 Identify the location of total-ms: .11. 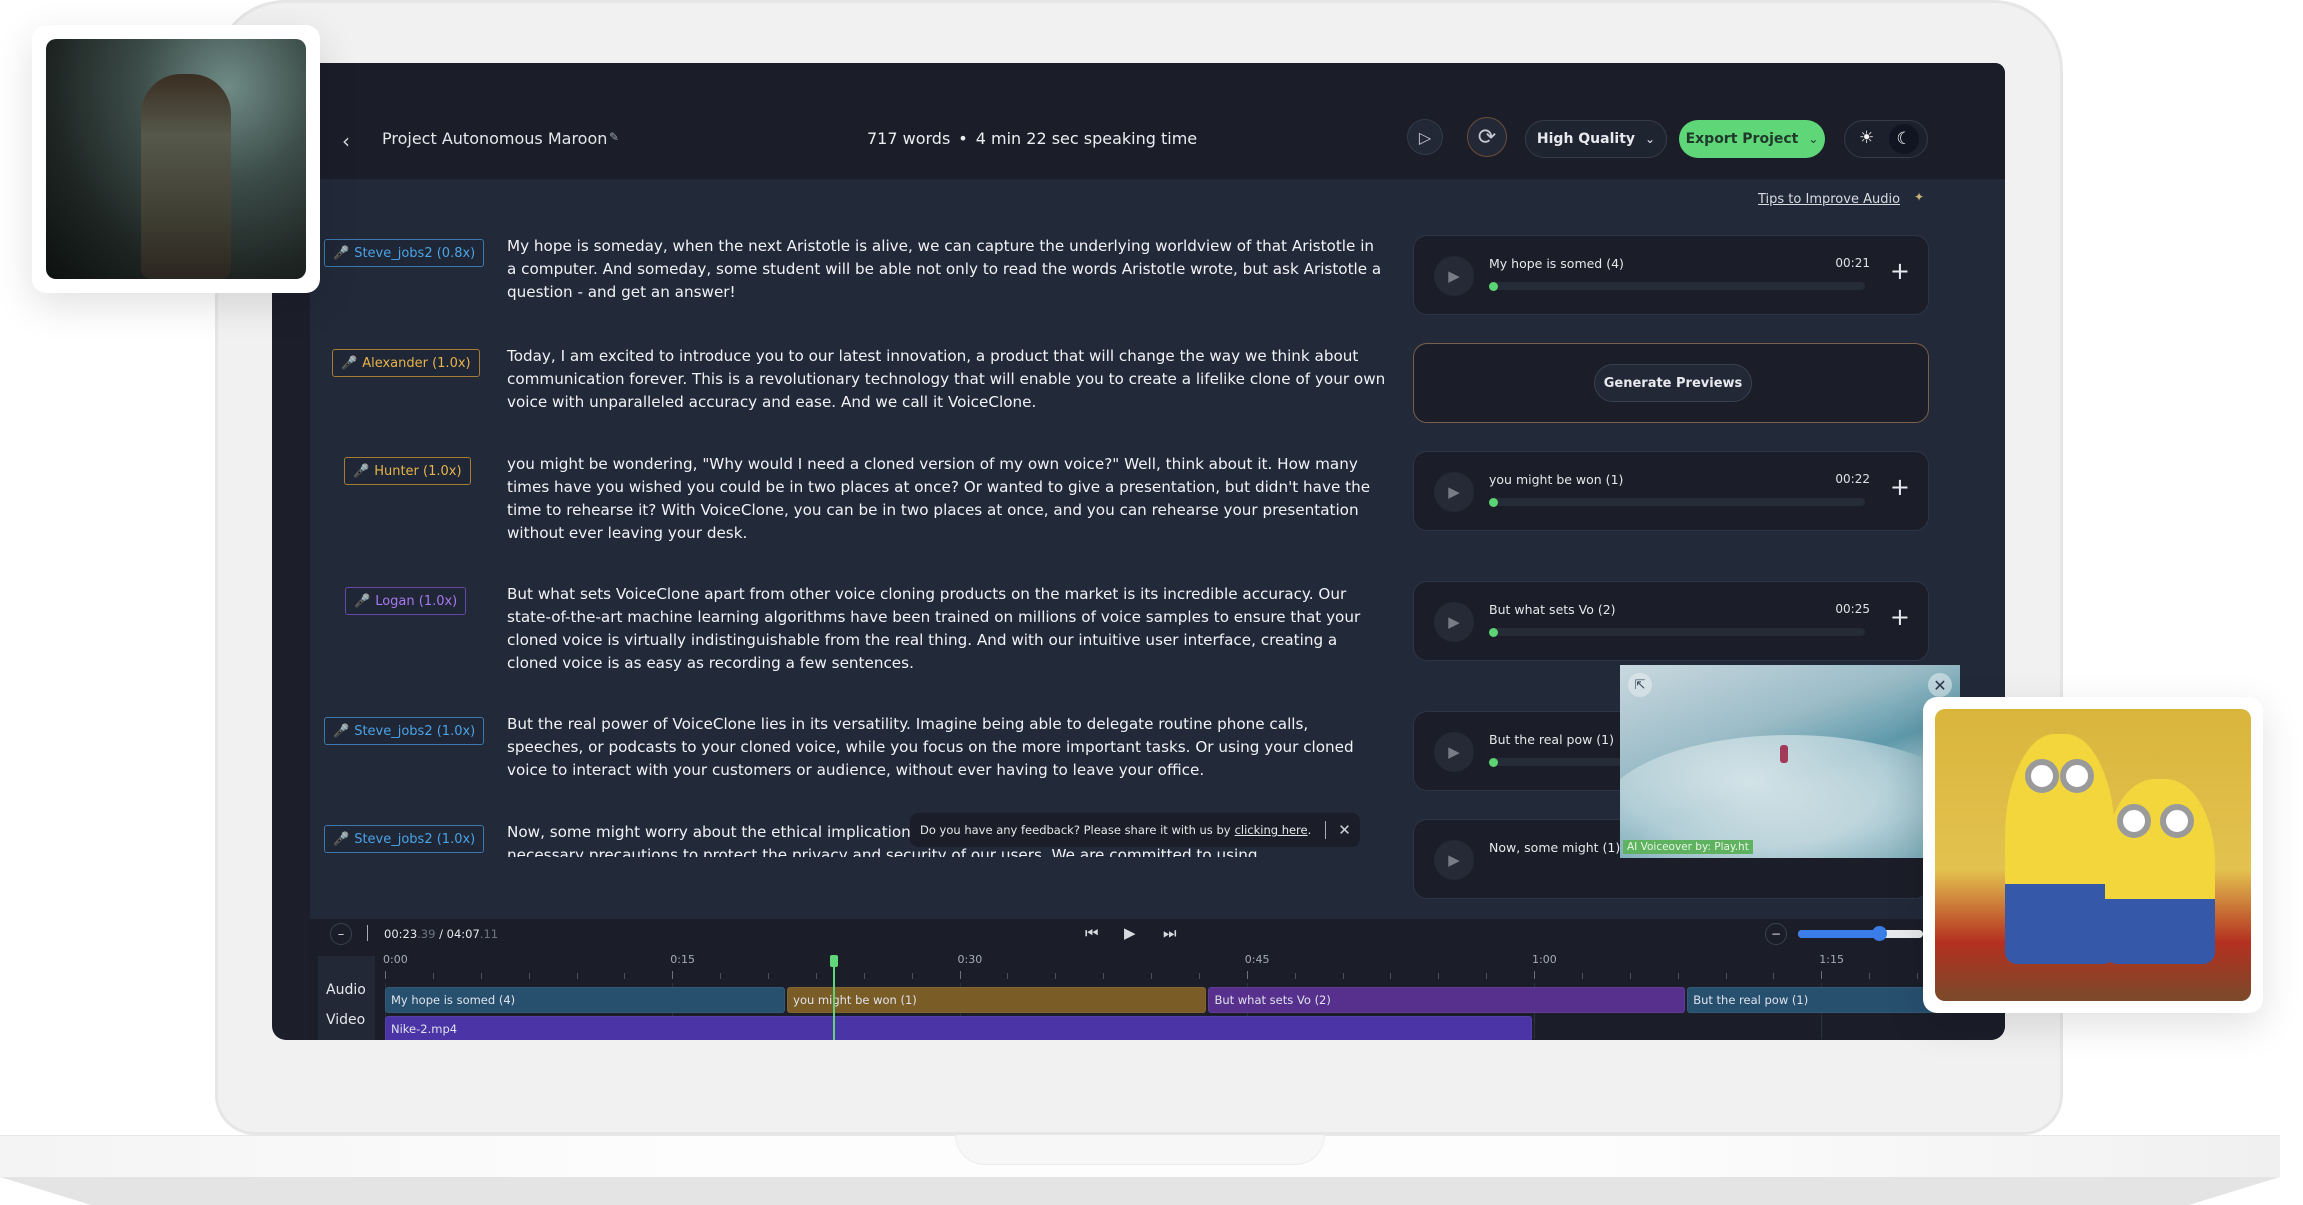
(489, 934).